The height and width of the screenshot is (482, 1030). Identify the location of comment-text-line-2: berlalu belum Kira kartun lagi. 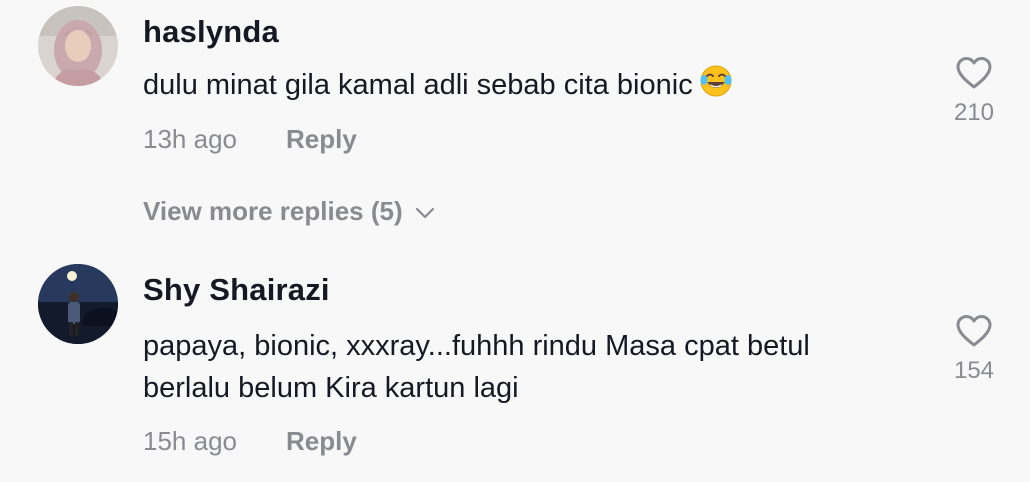
(331, 388).